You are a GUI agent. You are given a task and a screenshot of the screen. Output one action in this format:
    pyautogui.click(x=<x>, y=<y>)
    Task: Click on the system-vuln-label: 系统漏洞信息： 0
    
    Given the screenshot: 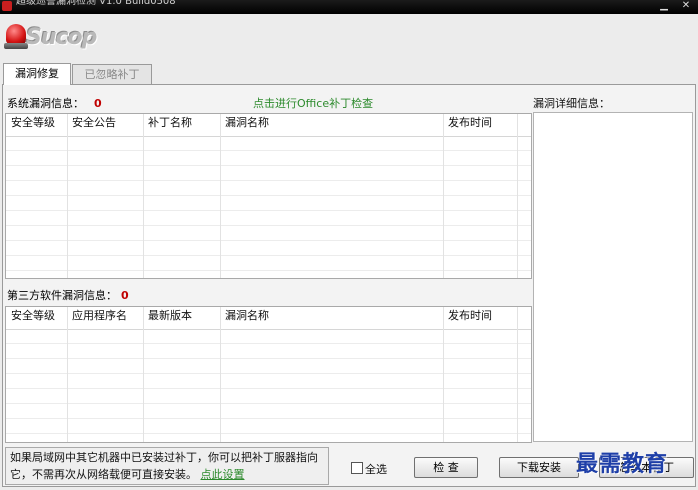 What is the action you would take?
    pyautogui.click(x=54, y=103)
    